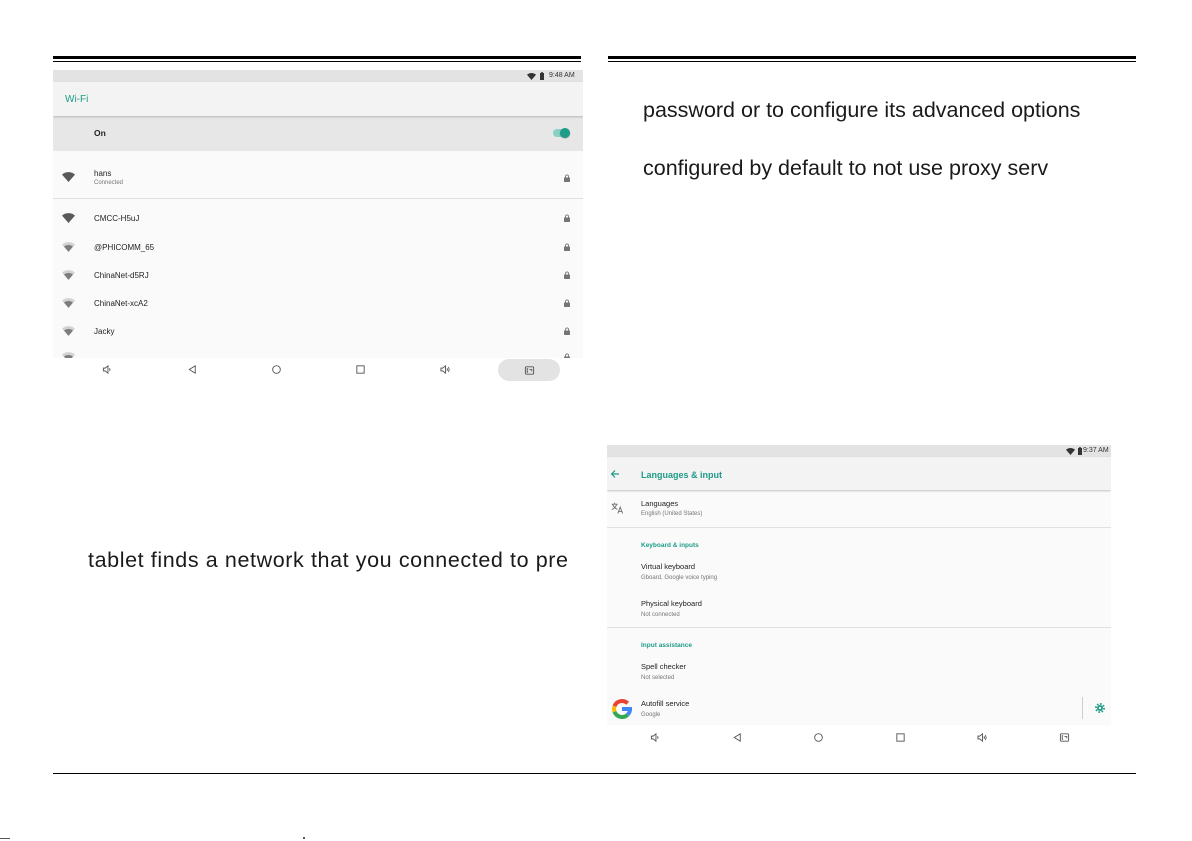  I want to click on header-rule-right, so click(872, 57).